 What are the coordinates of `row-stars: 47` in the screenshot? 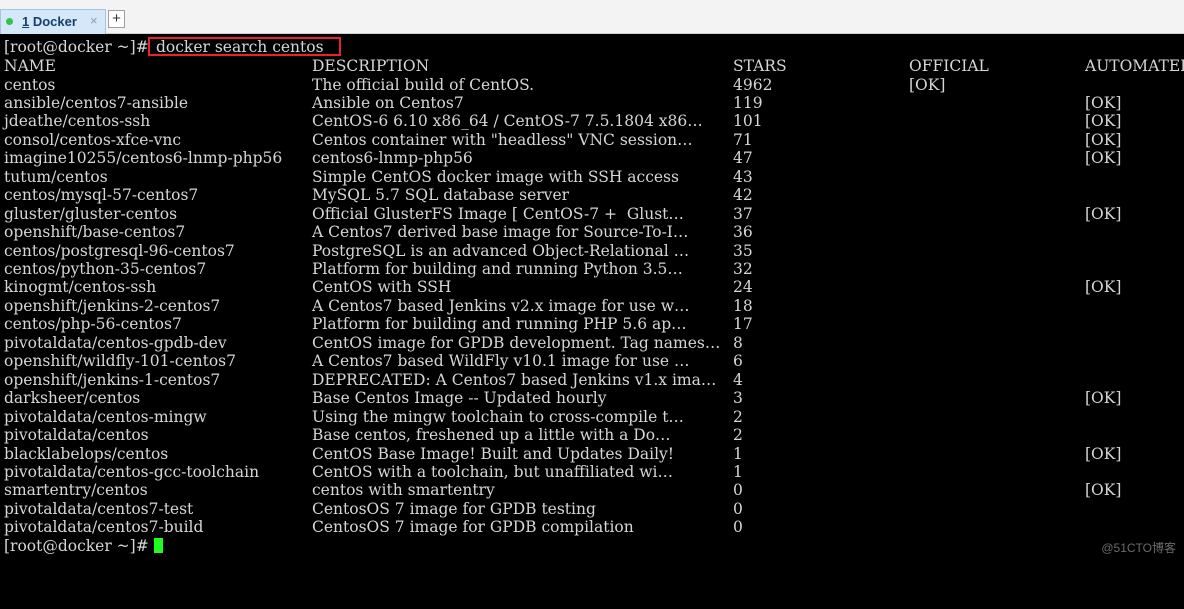 It's located at (743, 158).